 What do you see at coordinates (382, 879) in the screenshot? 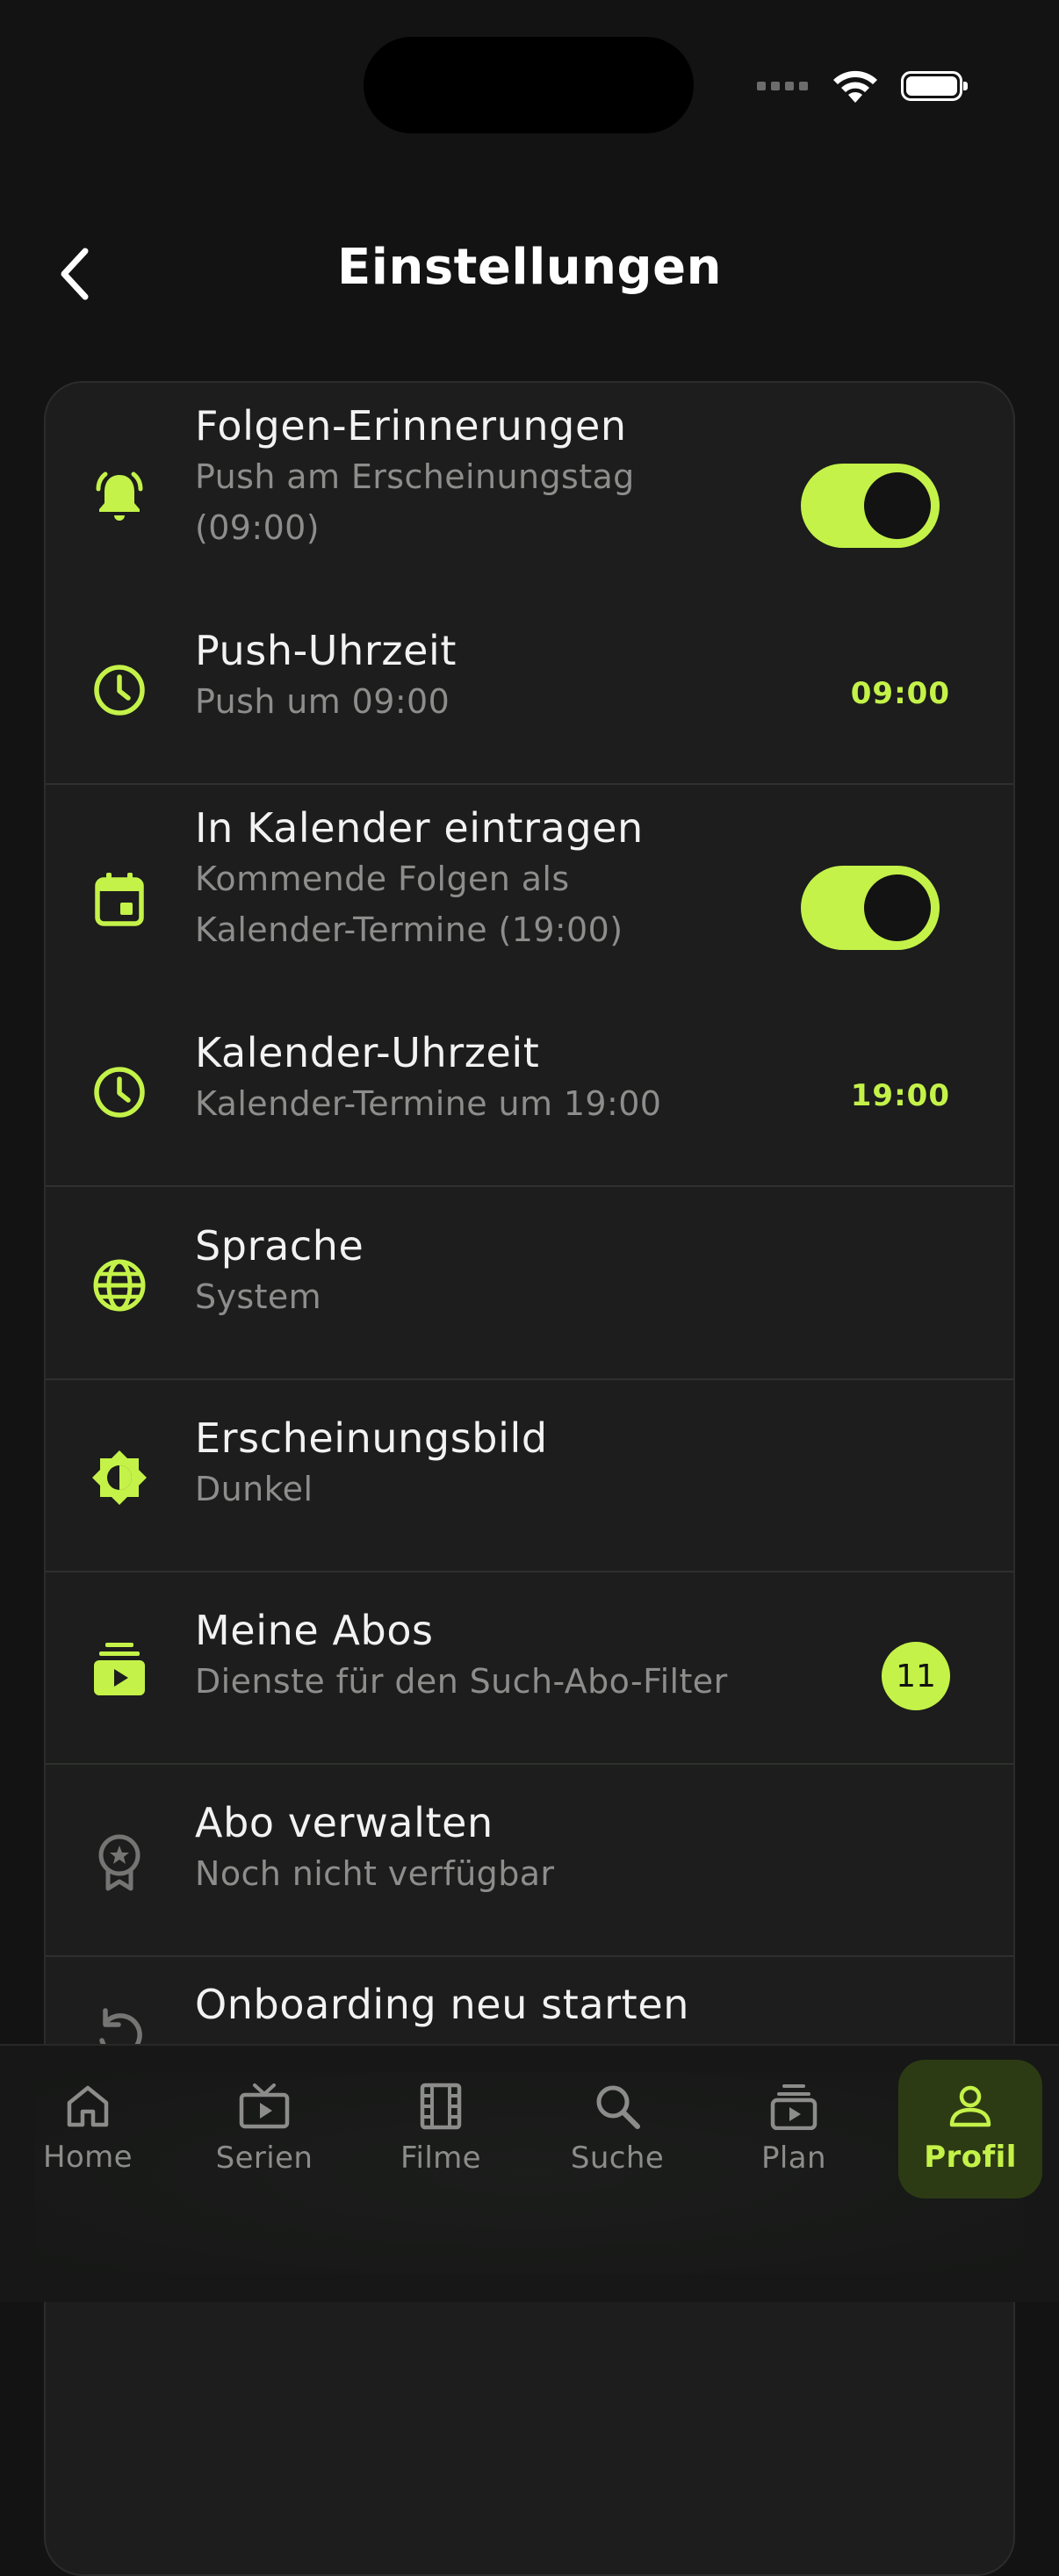
I see `setting-subtitle: Kommende Folgen als` at bounding box center [382, 879].